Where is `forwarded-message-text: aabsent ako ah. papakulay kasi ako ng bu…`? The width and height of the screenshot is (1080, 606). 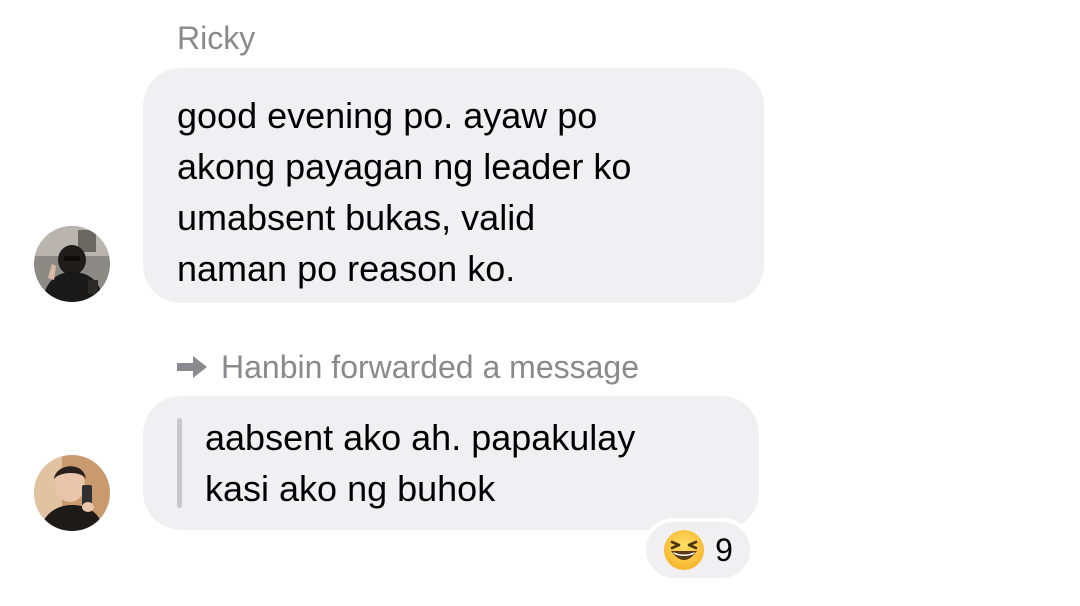
forwarded-message-text: aabsent ako ah. papakulay kasi ako ng bu… is located at coordinates (420, 463).